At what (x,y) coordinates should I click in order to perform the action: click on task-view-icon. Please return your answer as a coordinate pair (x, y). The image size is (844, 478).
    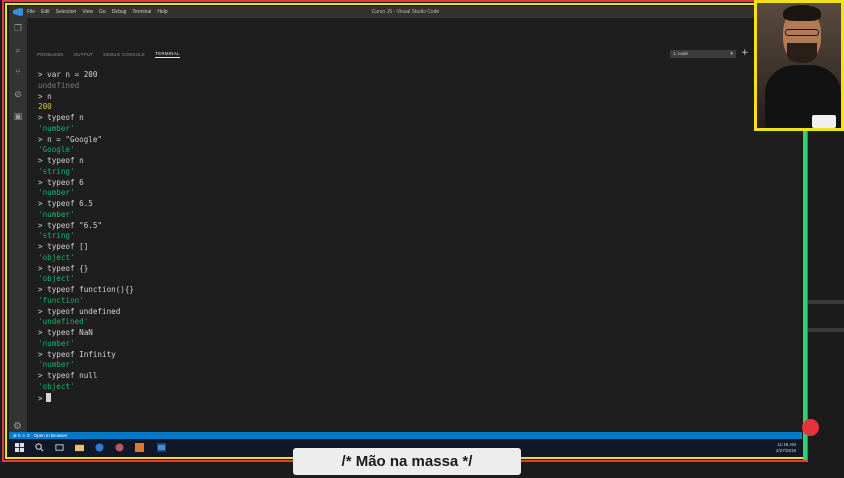
    Looking at the image, I should click on (59, 447).